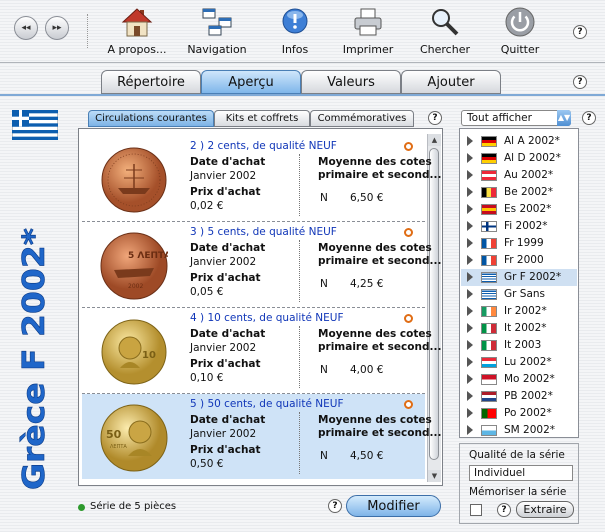  I want to click on average-label: Moyenne des cotes, so click(375, 334).